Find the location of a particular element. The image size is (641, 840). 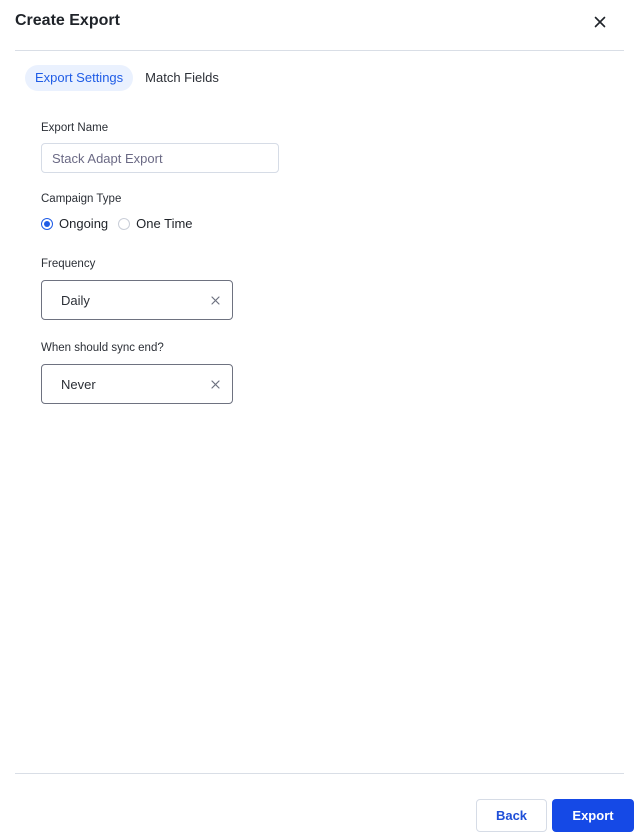

tab-match-fields: Match Fields is located at coordinates (182, 78).